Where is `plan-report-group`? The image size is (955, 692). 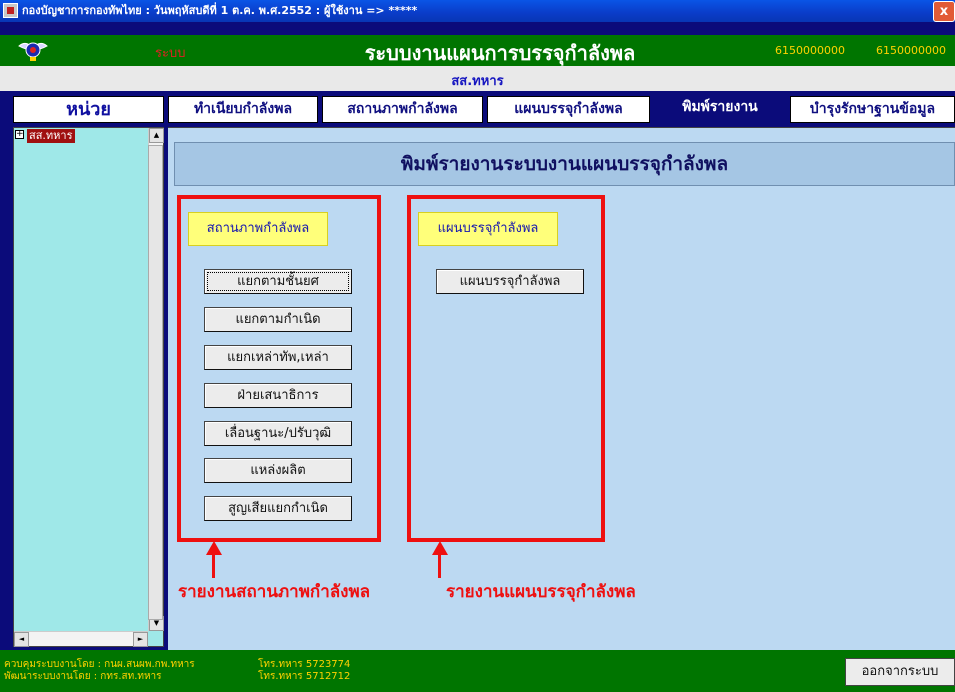
plan-report-group is located at coordinates (506, 368).